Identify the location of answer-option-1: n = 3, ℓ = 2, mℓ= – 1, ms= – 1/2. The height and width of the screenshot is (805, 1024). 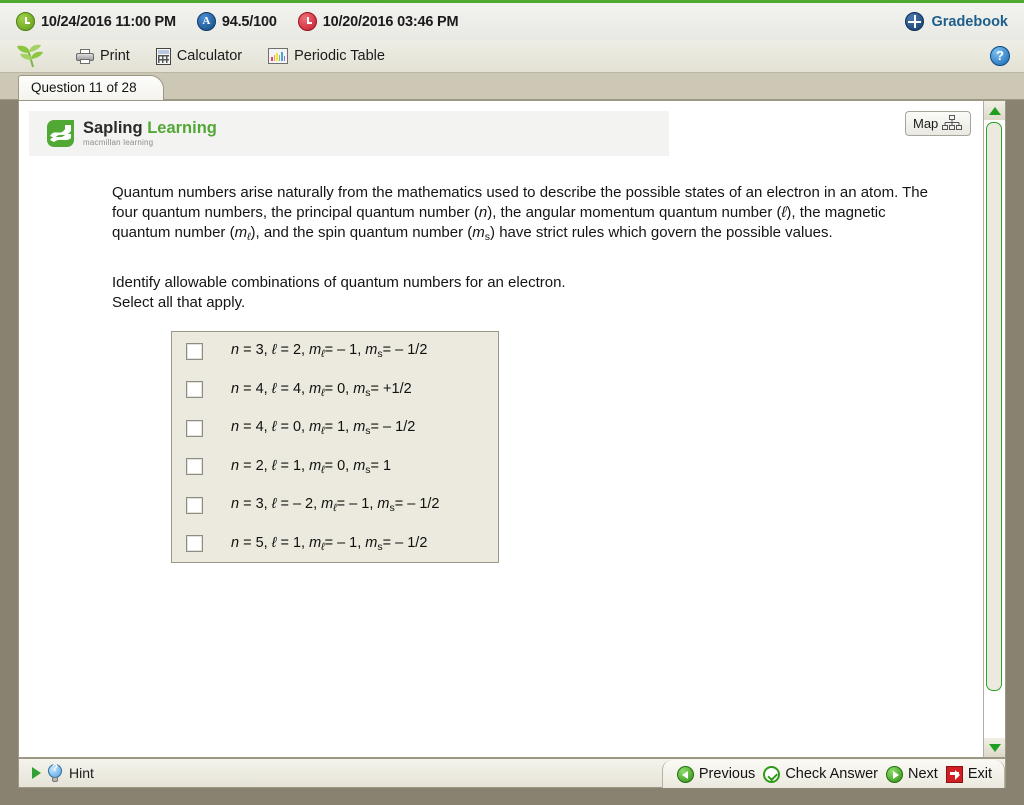
(335, 351).